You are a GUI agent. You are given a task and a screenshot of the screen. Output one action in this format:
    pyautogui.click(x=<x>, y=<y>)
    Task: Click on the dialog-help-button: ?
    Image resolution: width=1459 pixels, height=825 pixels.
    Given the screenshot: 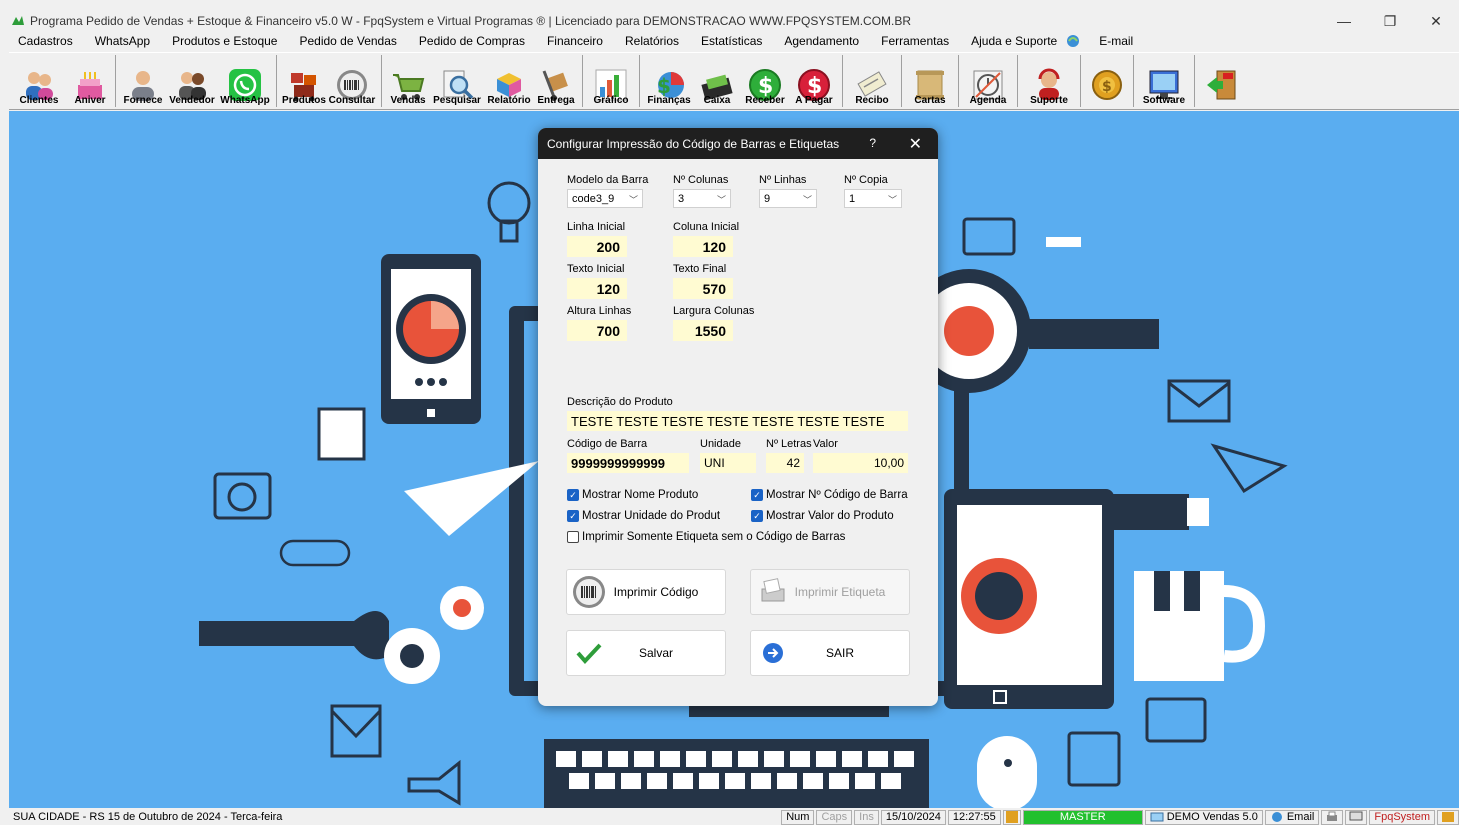 What is the action you would take?
    pyautogui.click(x=872, y=143)
    